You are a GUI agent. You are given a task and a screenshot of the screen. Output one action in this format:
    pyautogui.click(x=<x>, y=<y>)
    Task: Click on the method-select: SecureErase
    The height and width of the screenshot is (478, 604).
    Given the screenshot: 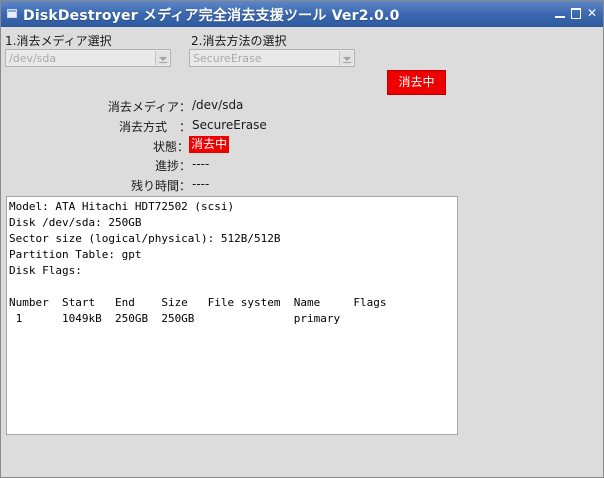 What is the action you would take?
    pyautogui.click(x=272, y=58)
    